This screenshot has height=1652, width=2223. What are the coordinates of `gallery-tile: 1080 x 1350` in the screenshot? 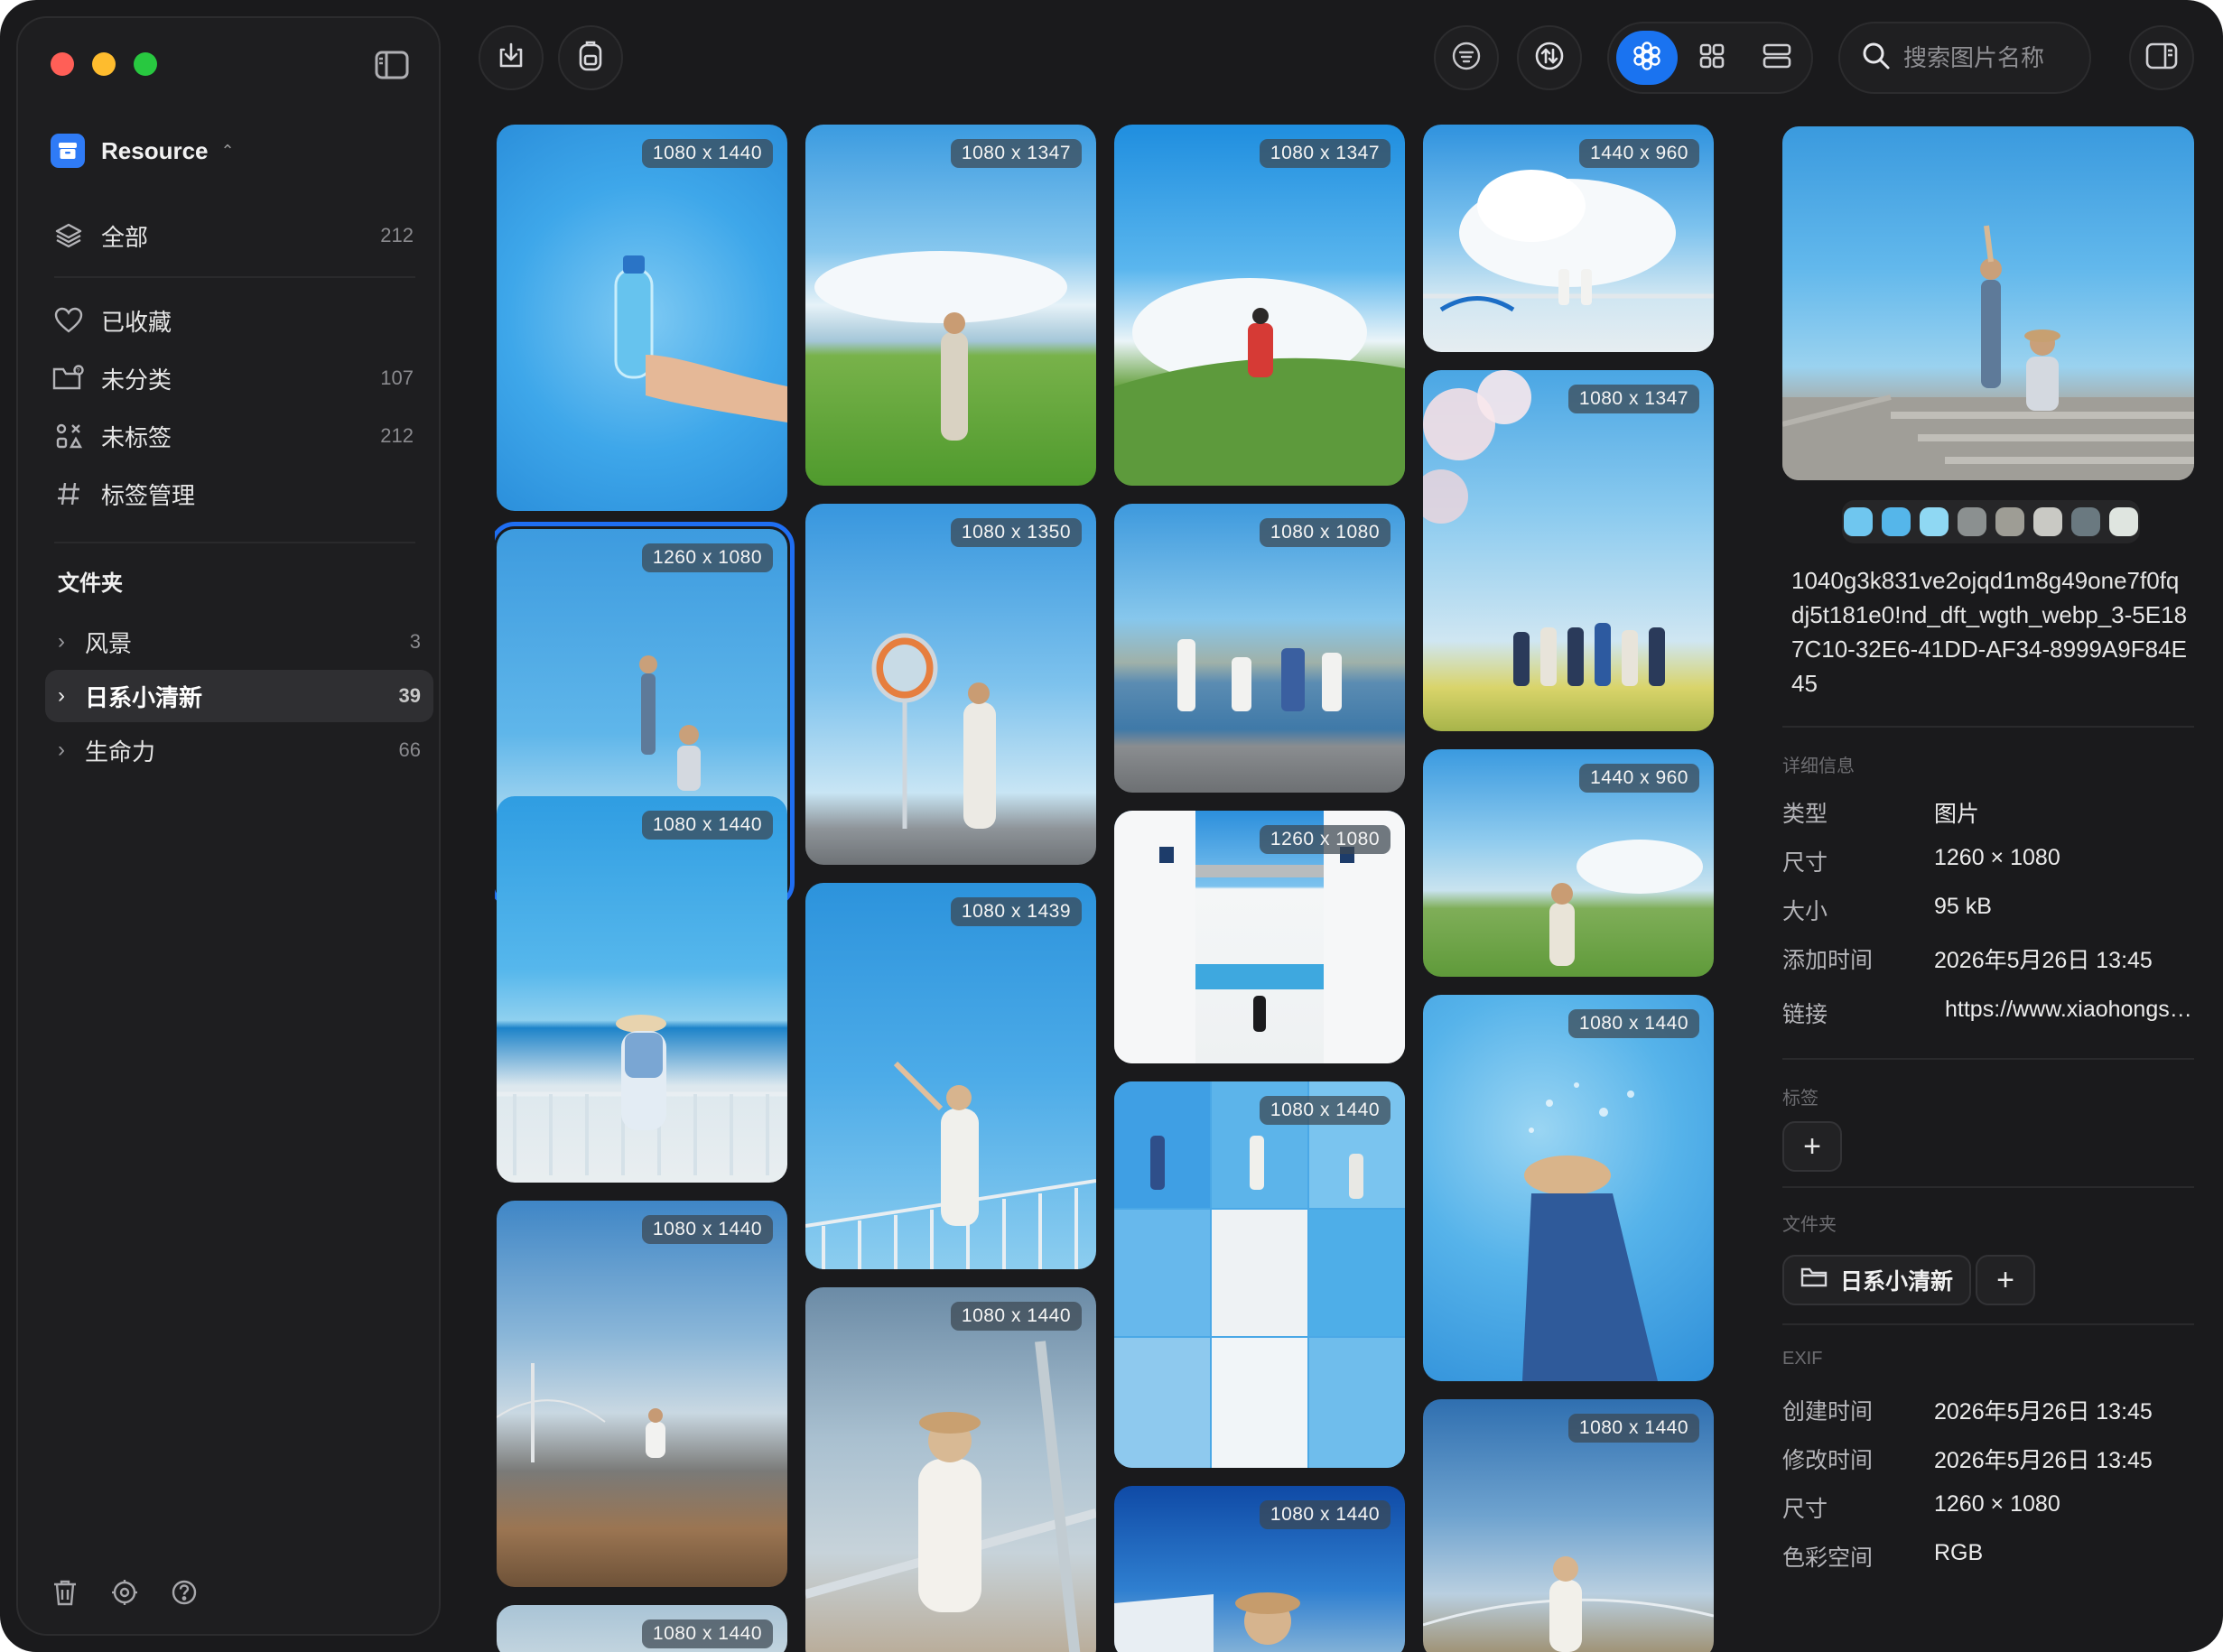 It's located at (950, 684).